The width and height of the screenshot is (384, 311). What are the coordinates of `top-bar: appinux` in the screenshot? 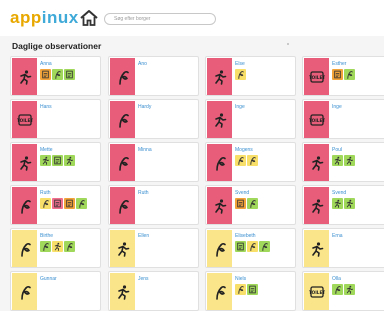 It's located at (192, 18).